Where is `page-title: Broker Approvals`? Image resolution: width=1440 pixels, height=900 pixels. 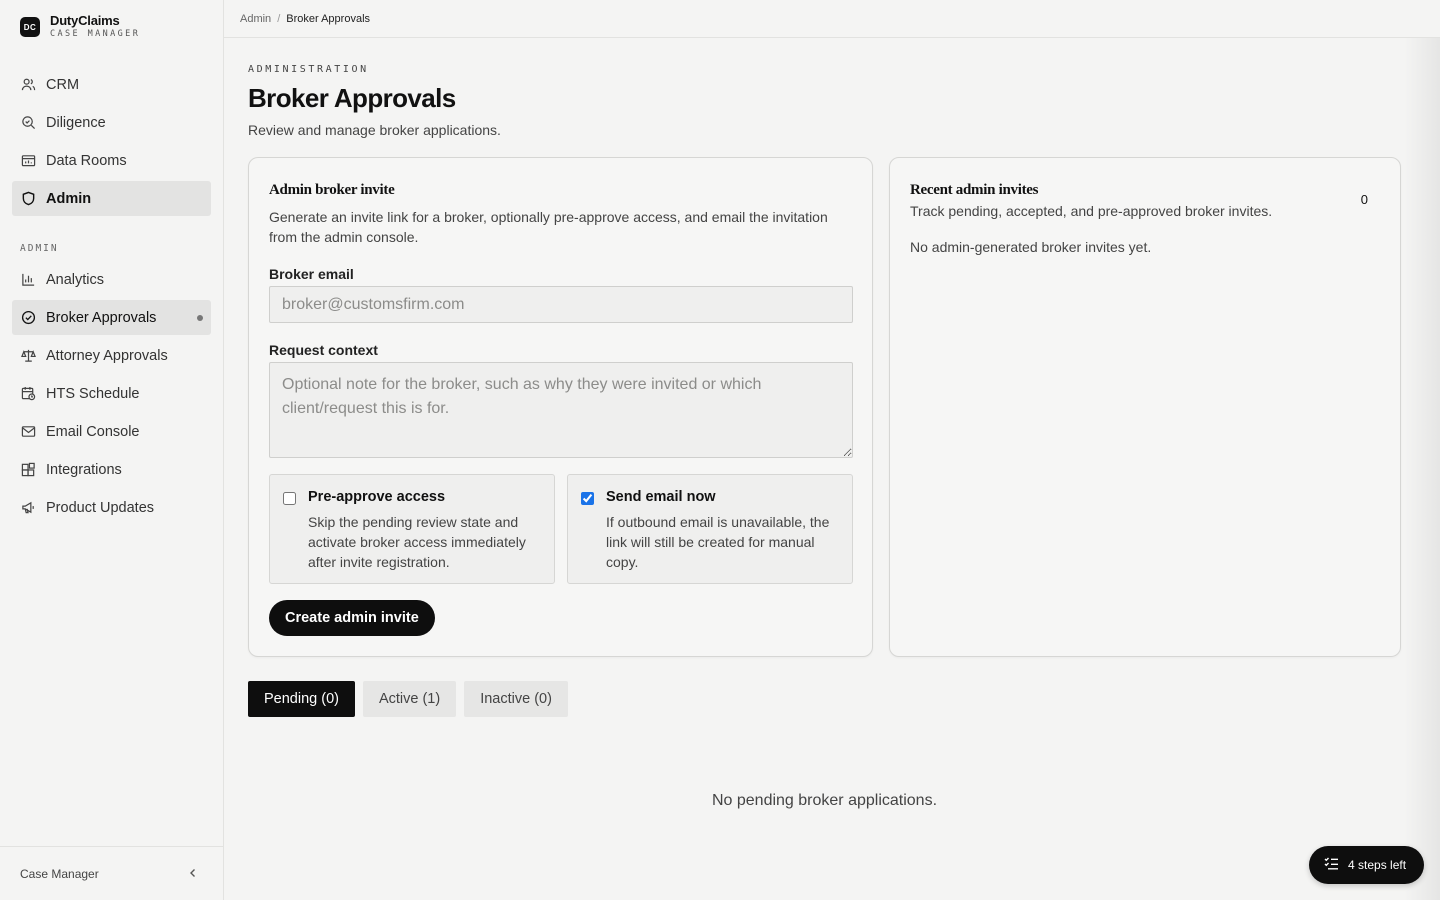
page-title: Broker Approvals is located at coordinates (352, 98).